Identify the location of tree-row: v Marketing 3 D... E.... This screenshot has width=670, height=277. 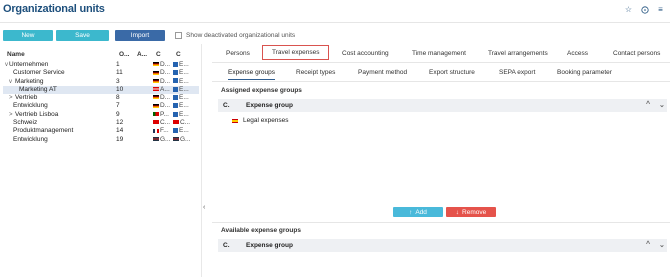
(101, 82).